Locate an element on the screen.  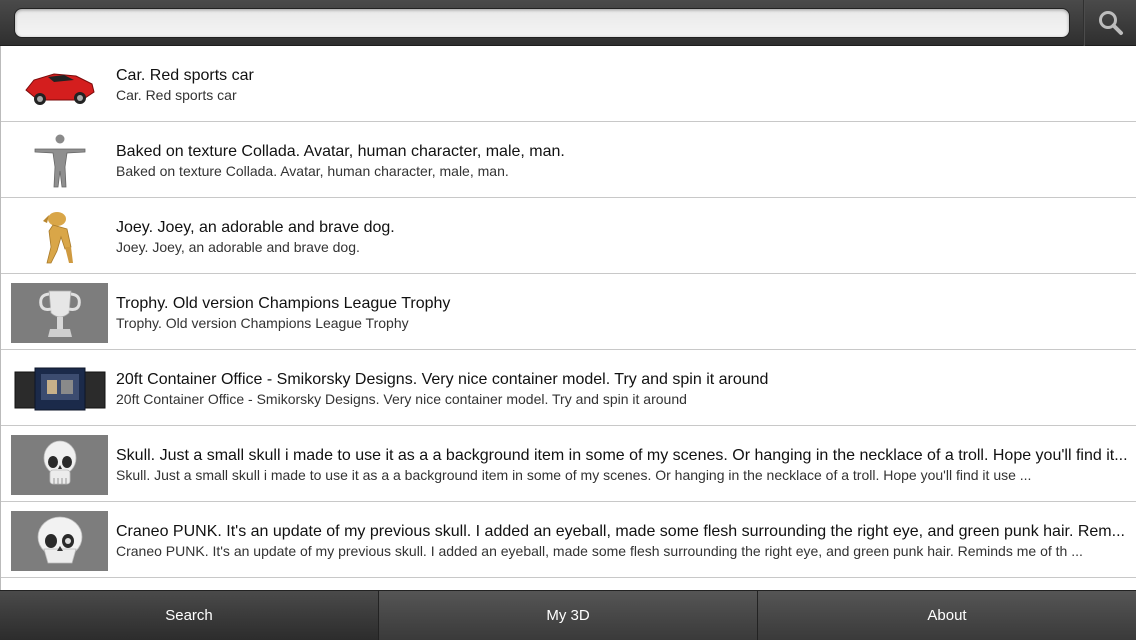
trophy-thumbnail is located at coordinates (59, 313).